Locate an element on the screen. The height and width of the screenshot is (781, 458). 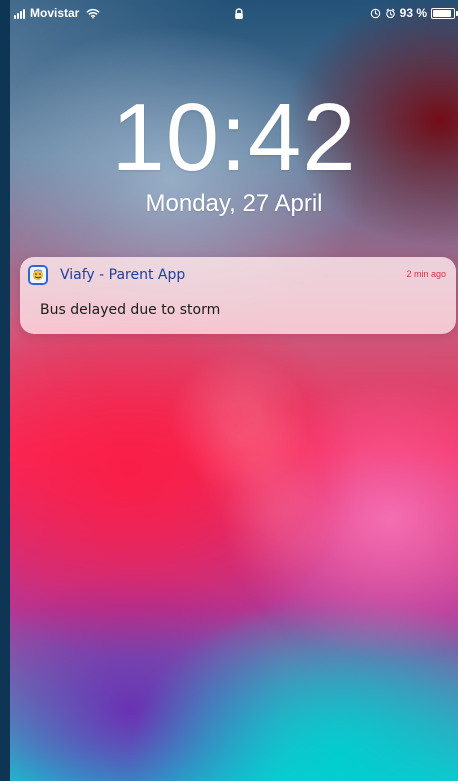
battery-percent: 93 % is located at coordinates (413, 13).